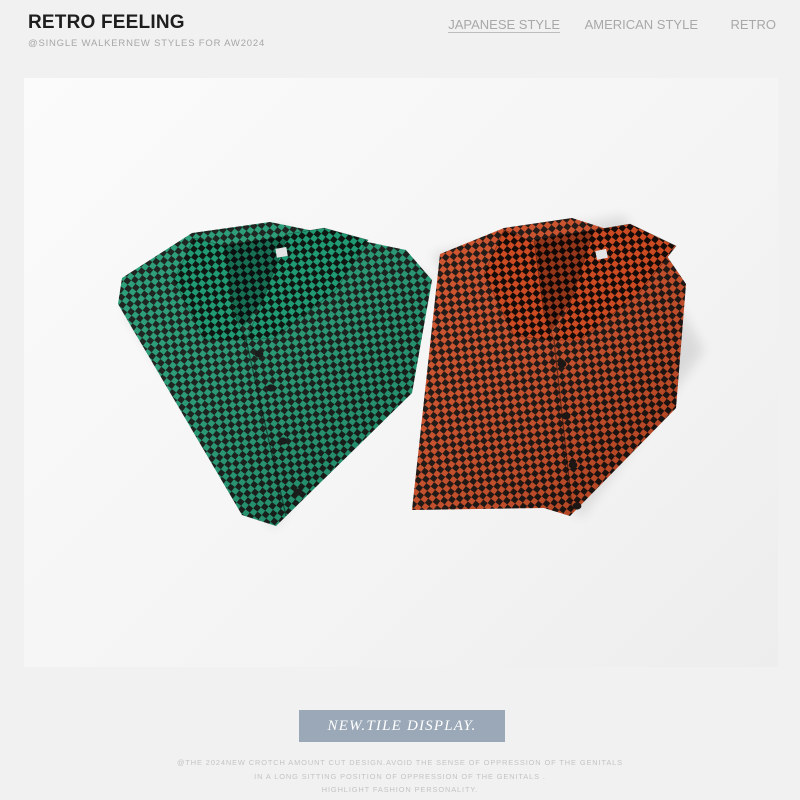 This screenshot has width=800, height=800. I want to click on new-tile-display-button: NEW.TILE DISPLAY., so click(402, 726).